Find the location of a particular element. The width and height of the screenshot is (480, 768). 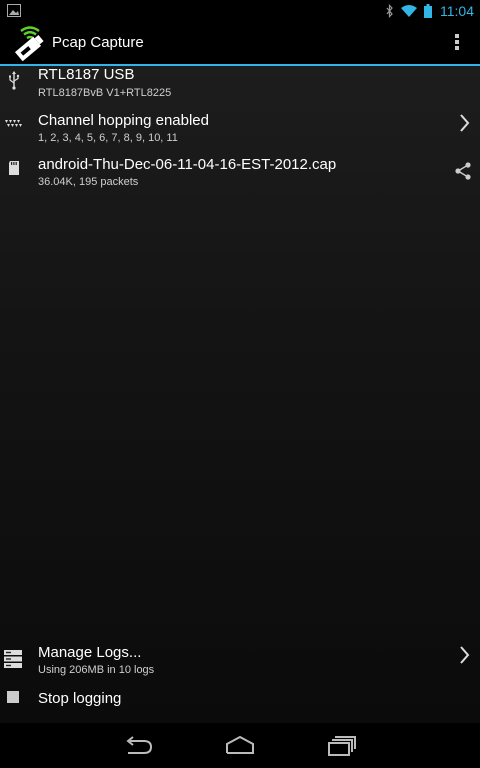

action-bar: Pcap Capture is located at coordinates (240, 43).